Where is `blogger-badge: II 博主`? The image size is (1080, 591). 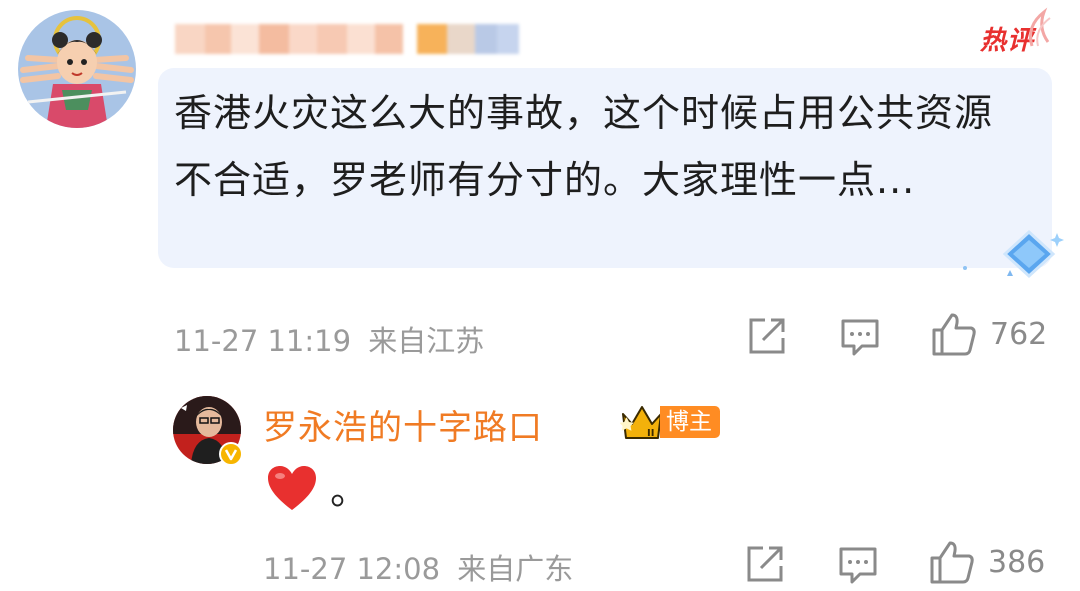
blogger-badge: II 博主 is located at coordinates (670, 422).